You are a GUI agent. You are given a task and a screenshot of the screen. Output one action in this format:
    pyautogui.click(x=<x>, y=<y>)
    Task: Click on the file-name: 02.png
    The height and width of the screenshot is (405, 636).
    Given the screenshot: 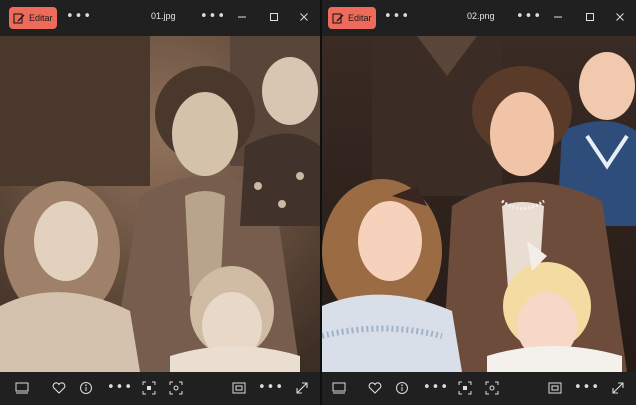 What is the action you would take?
    pyautogui.click(x=481, y=16)
    